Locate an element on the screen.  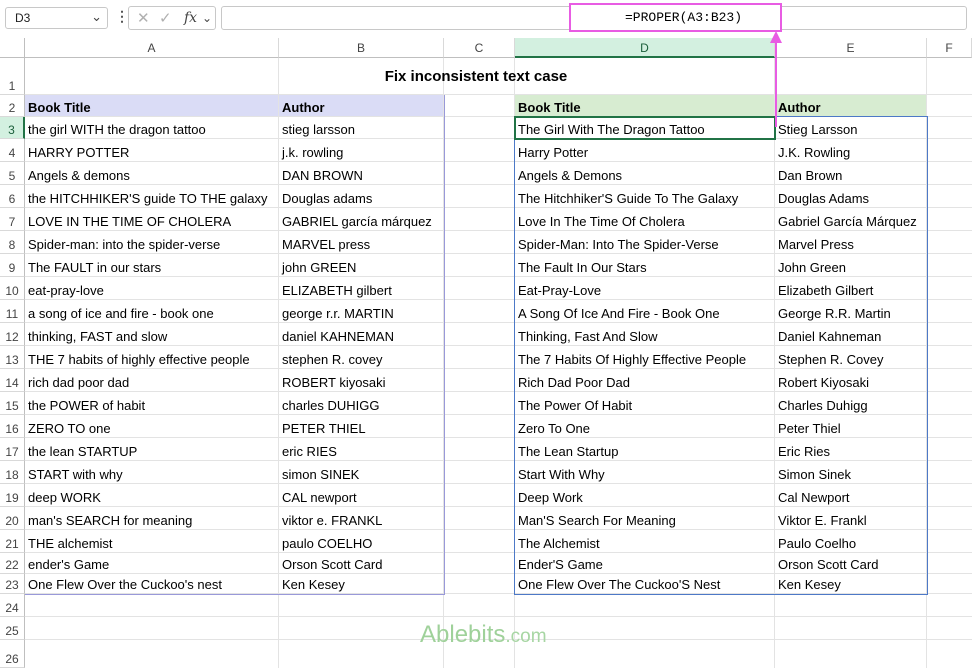
source-cell-author: daniel KAHNEMAN is located at coordinates (361, 334).